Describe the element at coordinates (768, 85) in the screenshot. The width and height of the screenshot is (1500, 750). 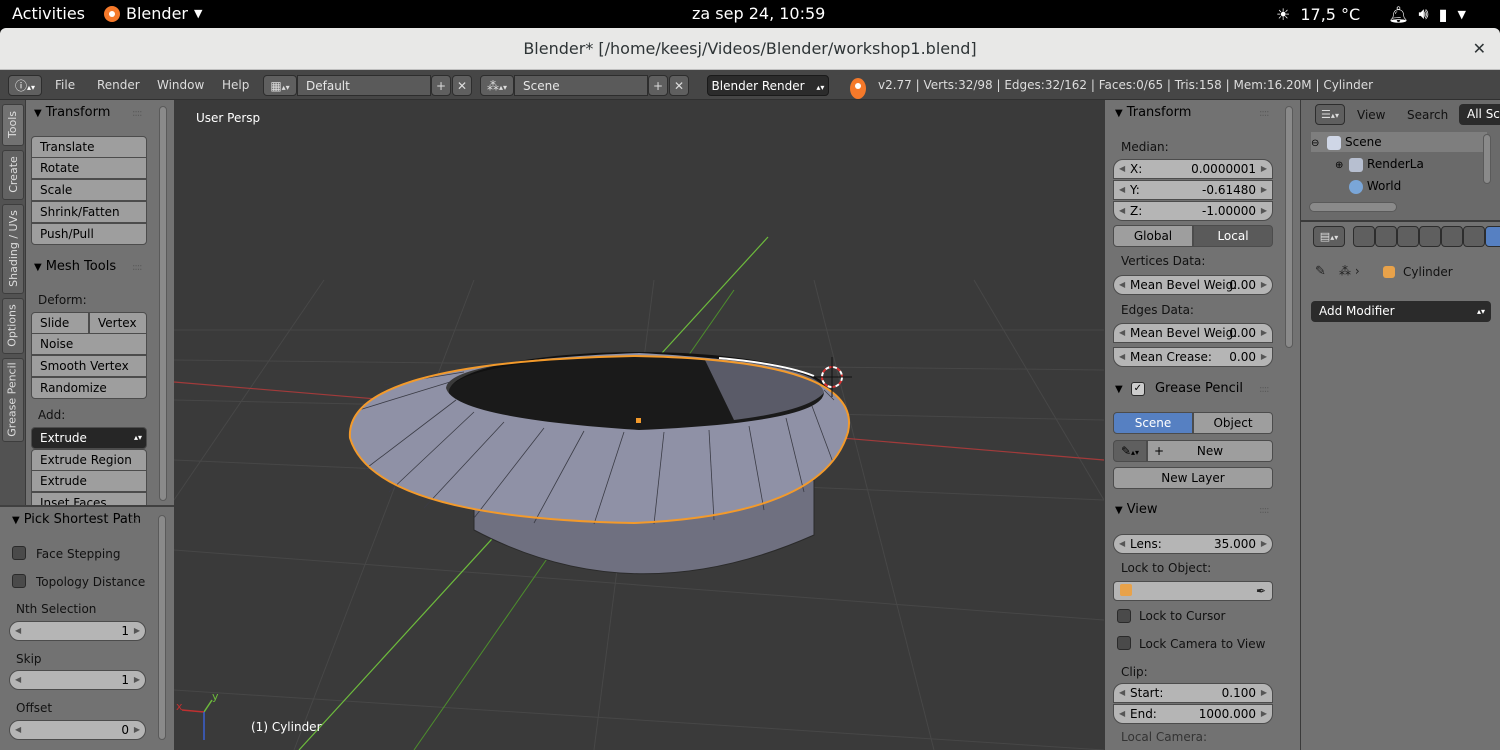
I see `render-engine-dropdown: Blender Render ▴▾` at that location.